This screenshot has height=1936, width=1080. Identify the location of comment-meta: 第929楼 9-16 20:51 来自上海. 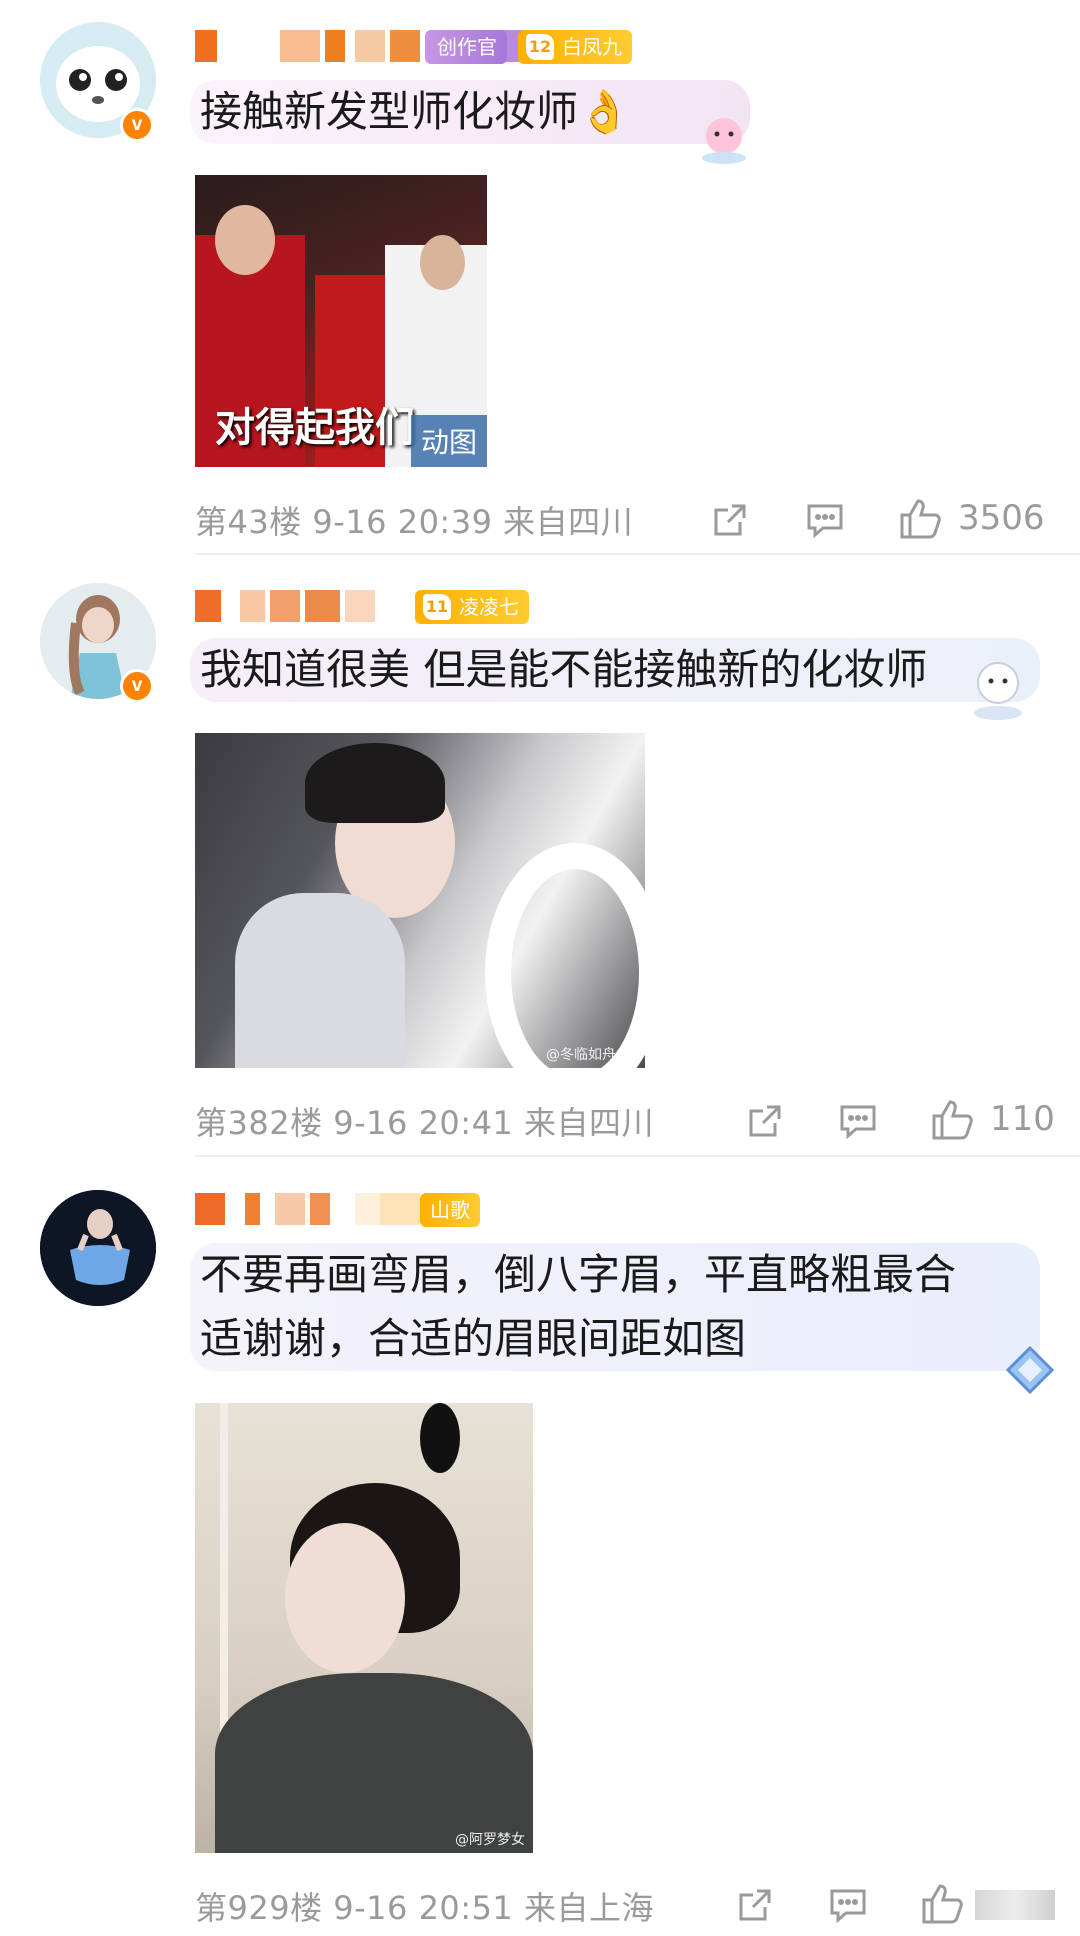
(424, 1906).